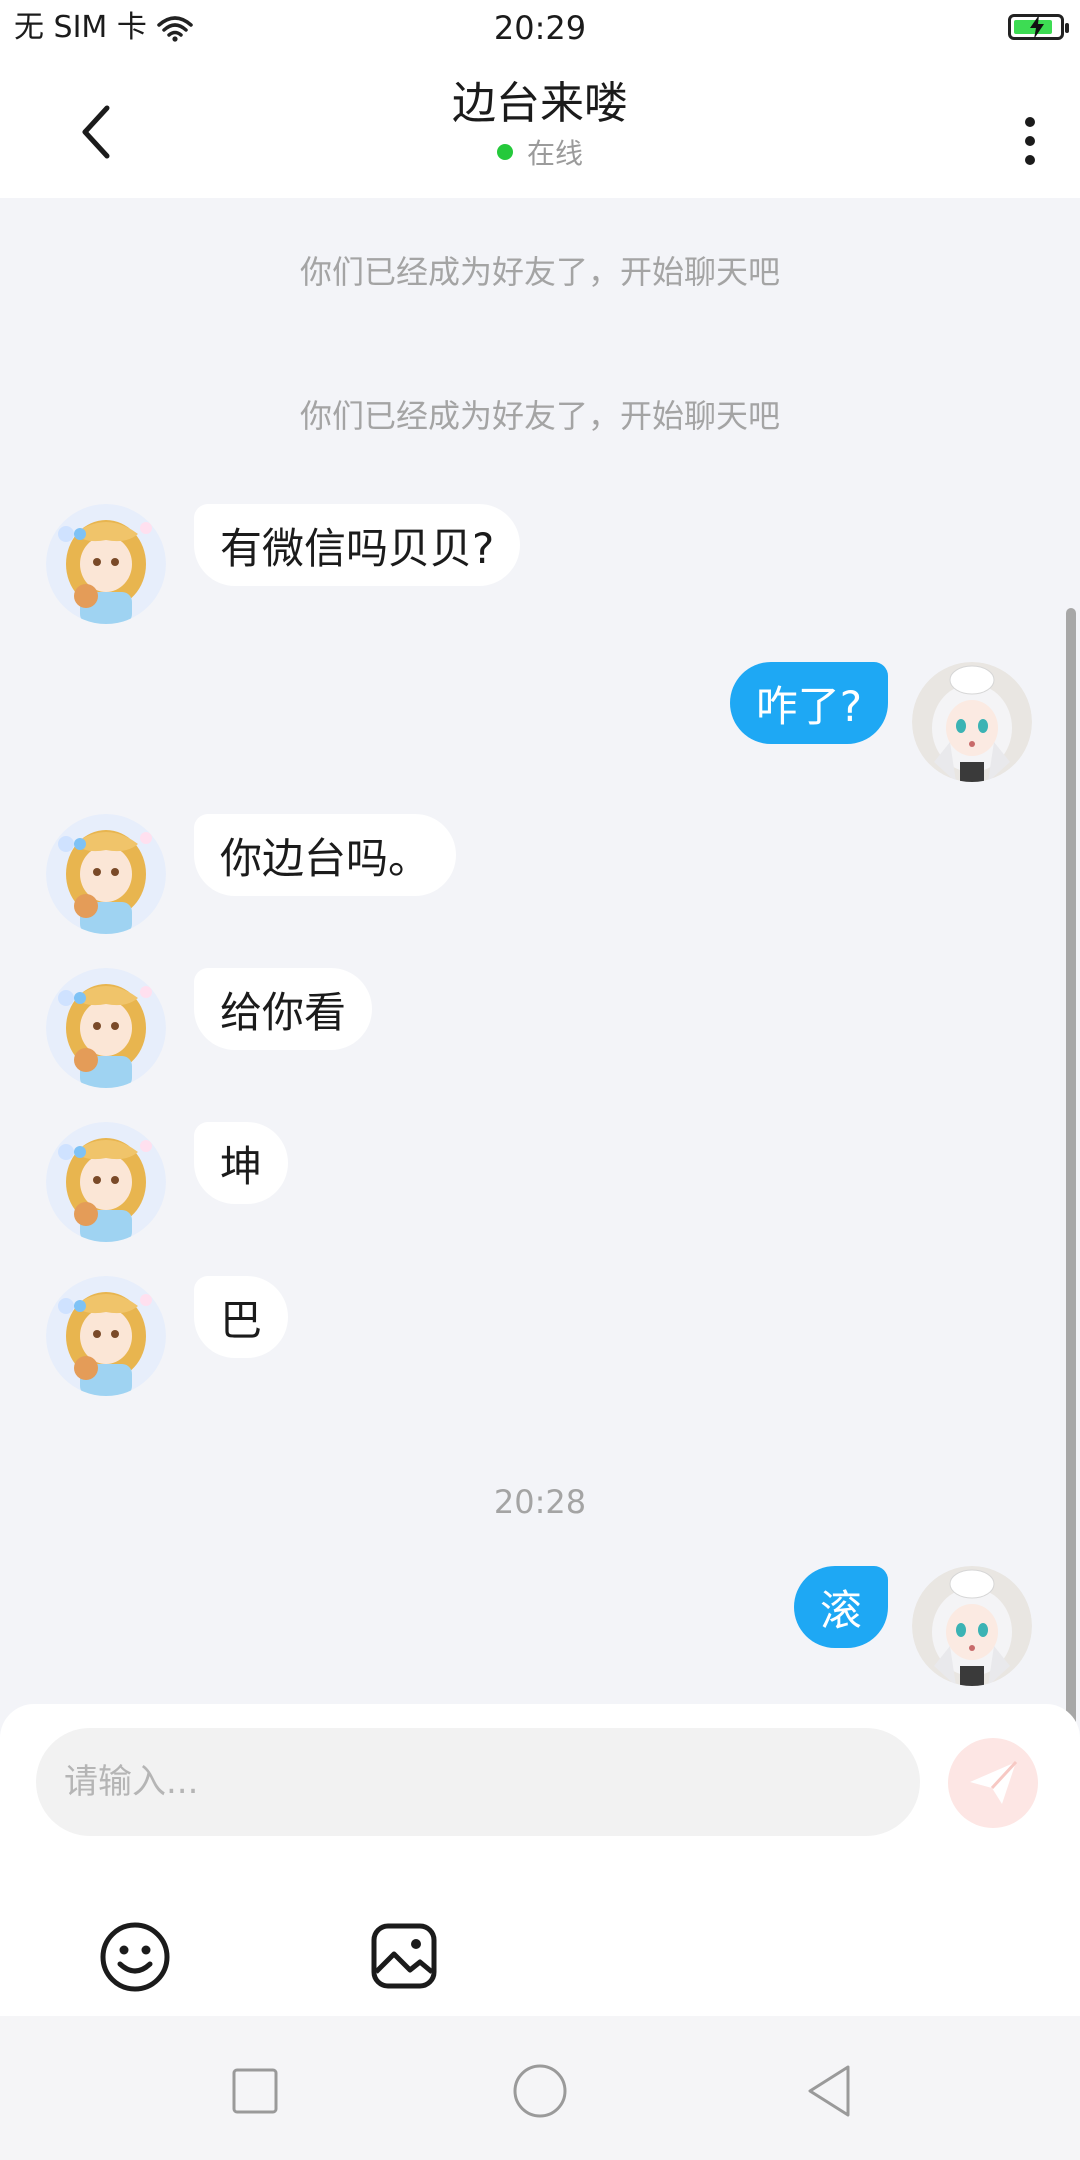 The image size is (1080, 2160). Describe the element at coordinates (1071, 1181) in the screenshot. I see `chat-scrollbar` at that location.